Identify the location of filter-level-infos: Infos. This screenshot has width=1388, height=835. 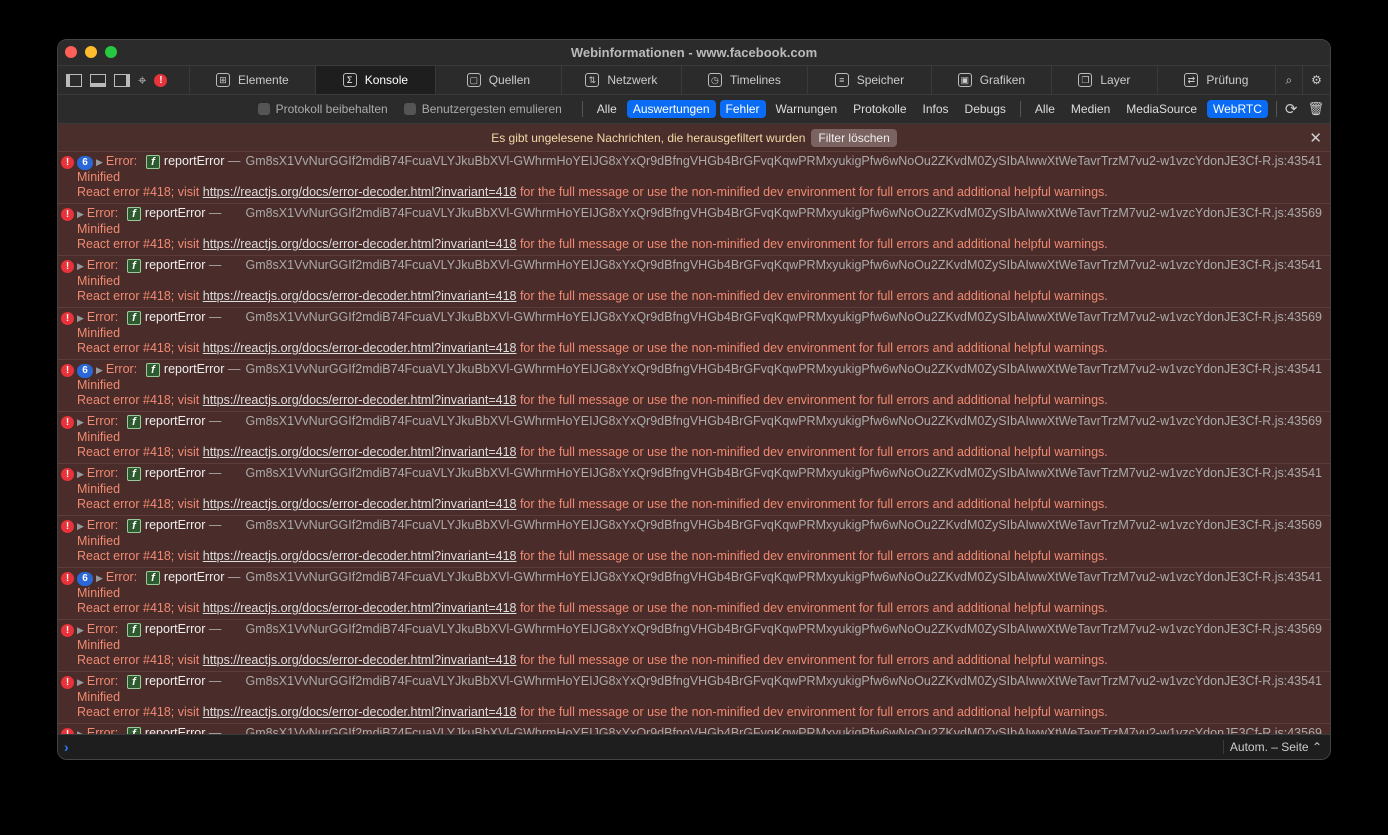
(936, 109).